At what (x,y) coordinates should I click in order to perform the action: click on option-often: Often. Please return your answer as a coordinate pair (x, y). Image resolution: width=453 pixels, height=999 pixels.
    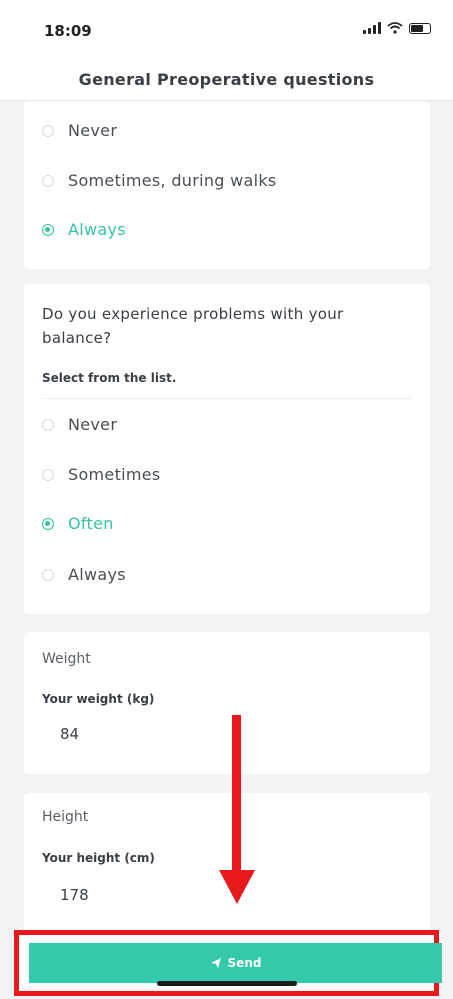
    Looking at the image, I should click on (78, 523).